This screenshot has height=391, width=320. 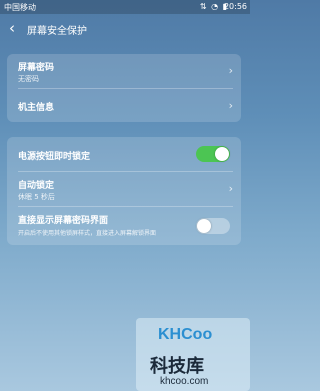 I want to click on power-lock-toggle, so click(x=213, y=154).